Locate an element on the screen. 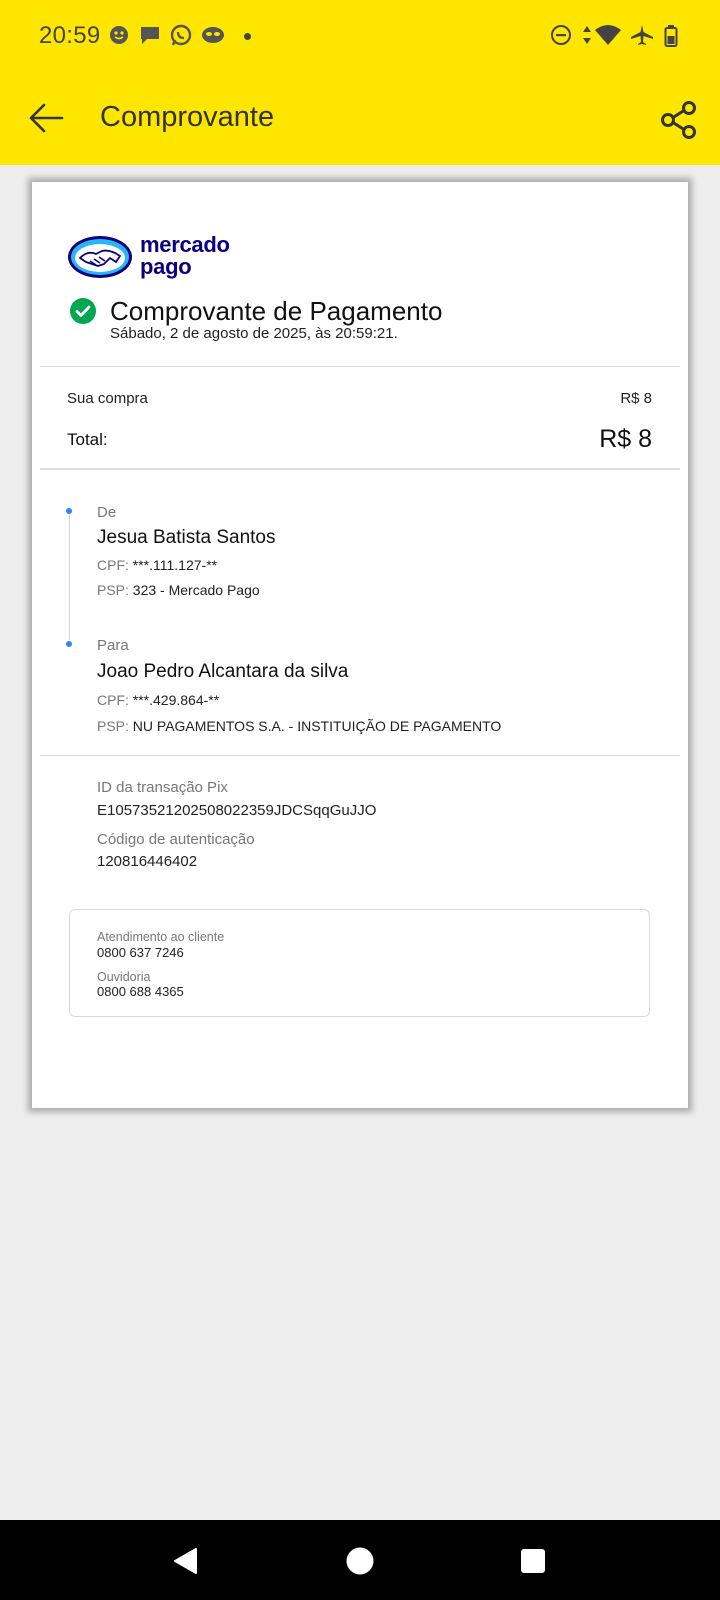  logo-text-line2: pago is located at coordinates (166, 266).